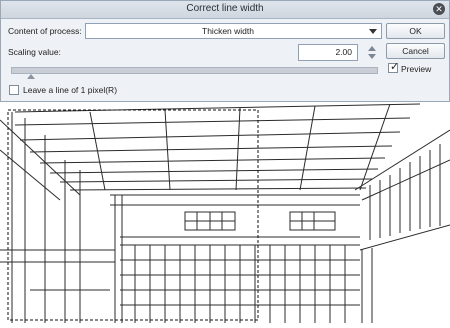 The height and width of the screenshot is (328, 450). What do you see at coordinates (194, 70) in the screenshot?
I see `scaling-slider-track` at bounding box center [194, 70].